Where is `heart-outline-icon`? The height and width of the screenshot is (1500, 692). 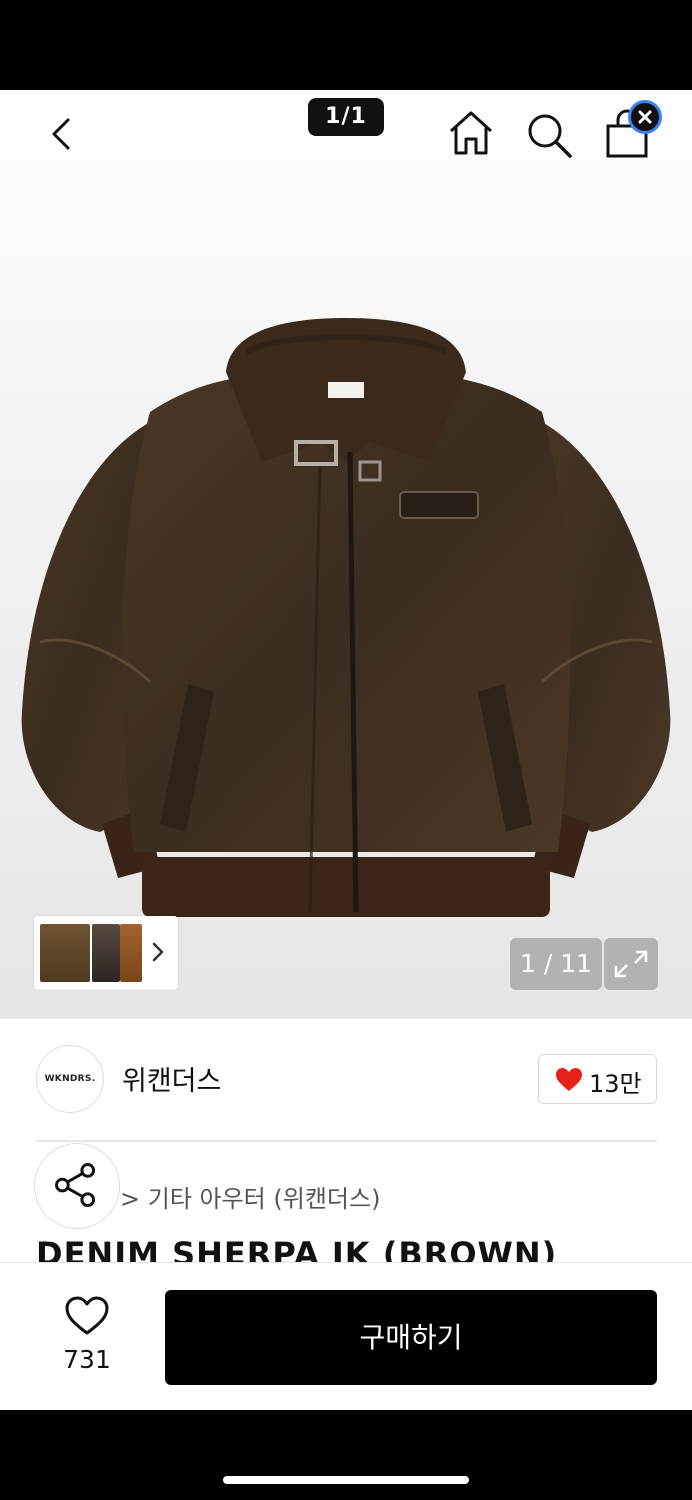 heart-outline-icon is located at coordinates (87, 1316).